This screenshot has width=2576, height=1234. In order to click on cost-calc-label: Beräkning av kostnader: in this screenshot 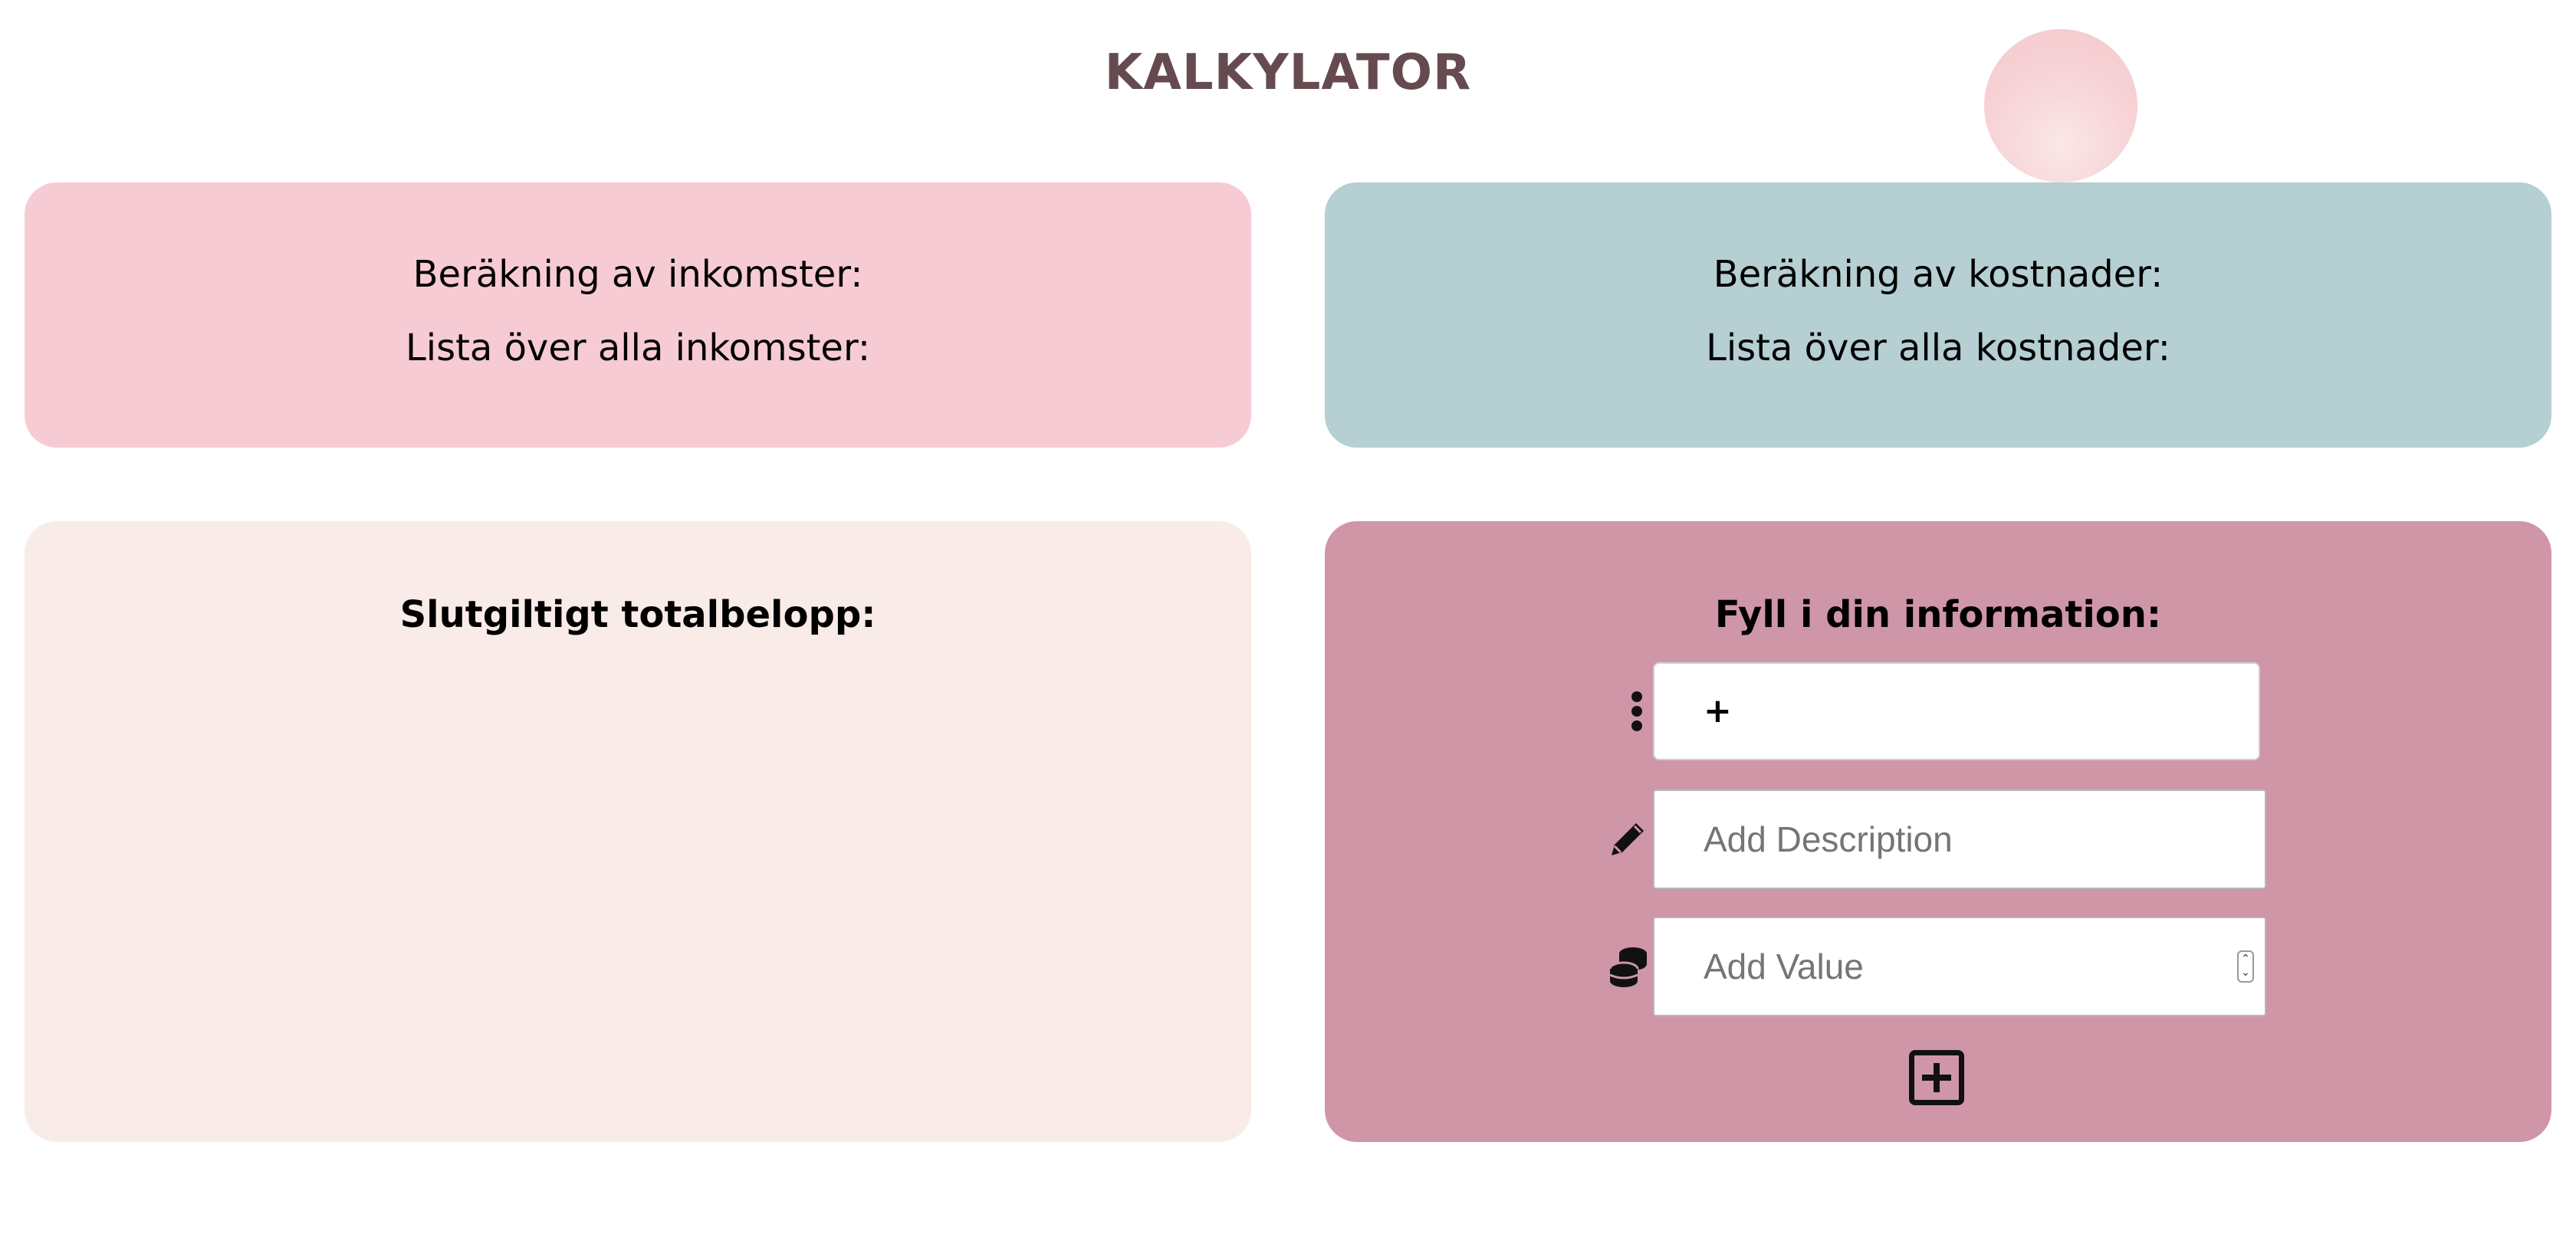, I will do `click(1939, 274)`.